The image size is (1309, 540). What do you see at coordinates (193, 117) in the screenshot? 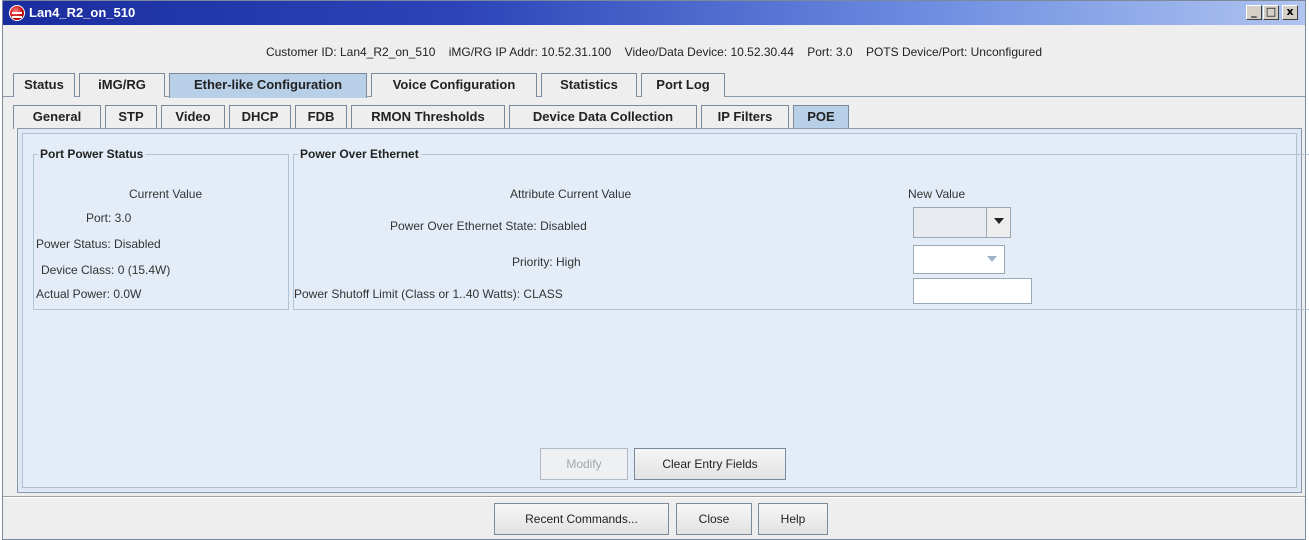
I see `tab-video: Video` at bounding box center [193, 117].